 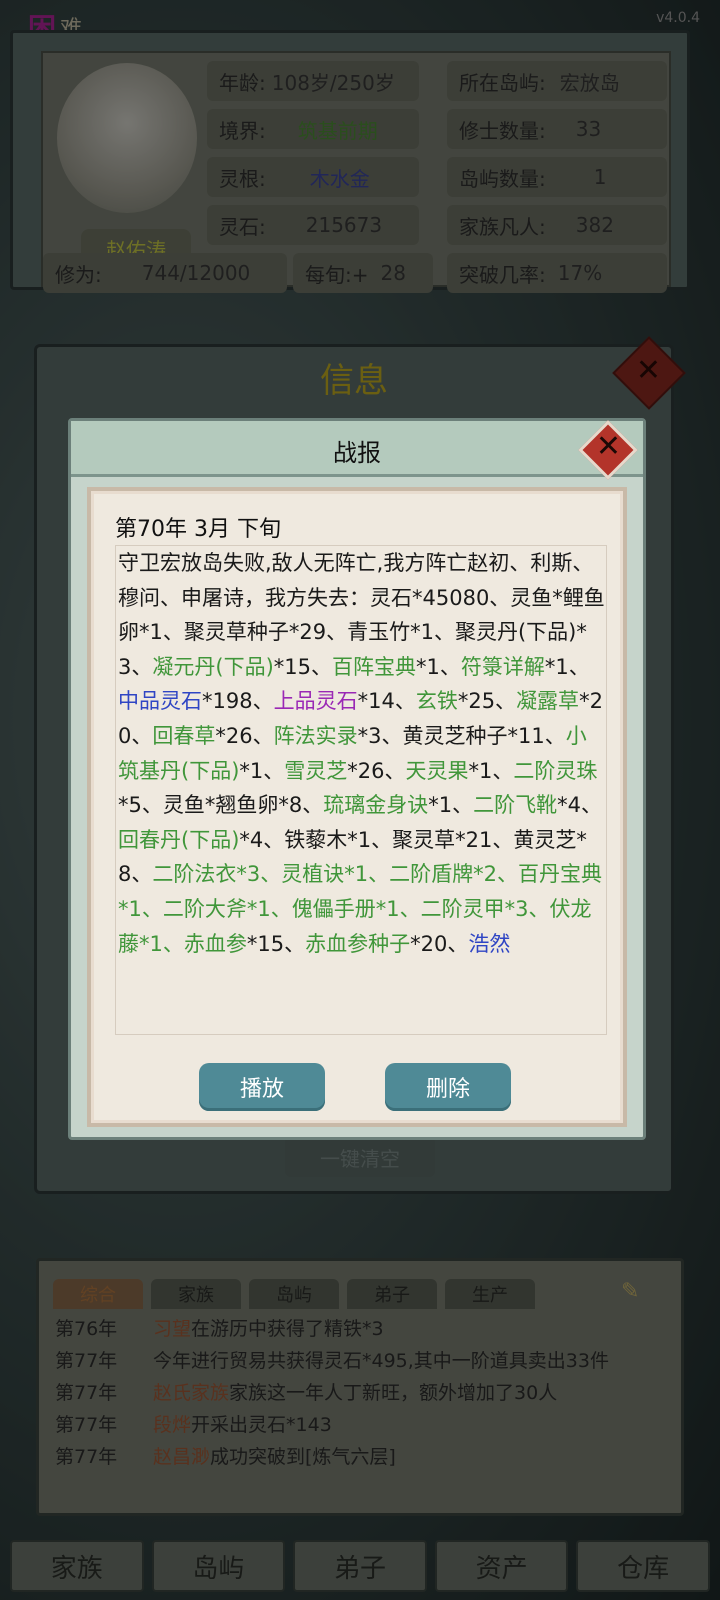 What do you see at coordinates (238, 701) in the screenshot?
I see `report-segment: *198、` at bounding box center [238, 701].